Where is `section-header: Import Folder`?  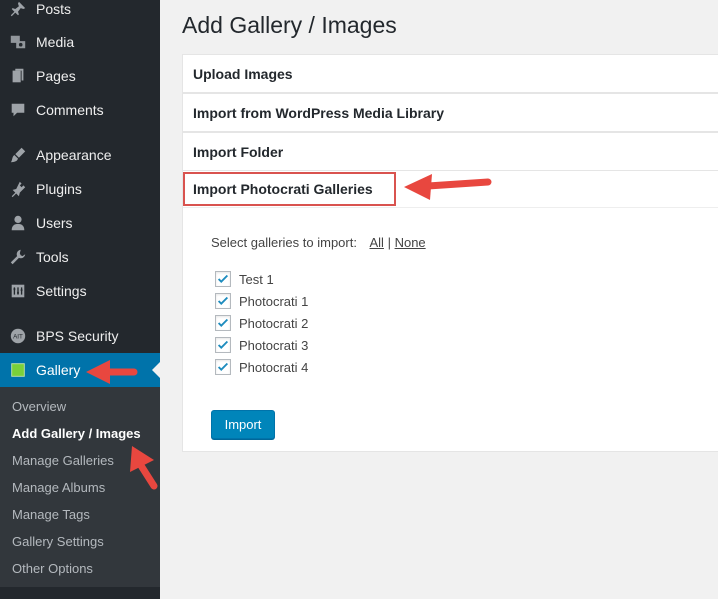
section-header: Import Folder is located at coordinates (450, 151).